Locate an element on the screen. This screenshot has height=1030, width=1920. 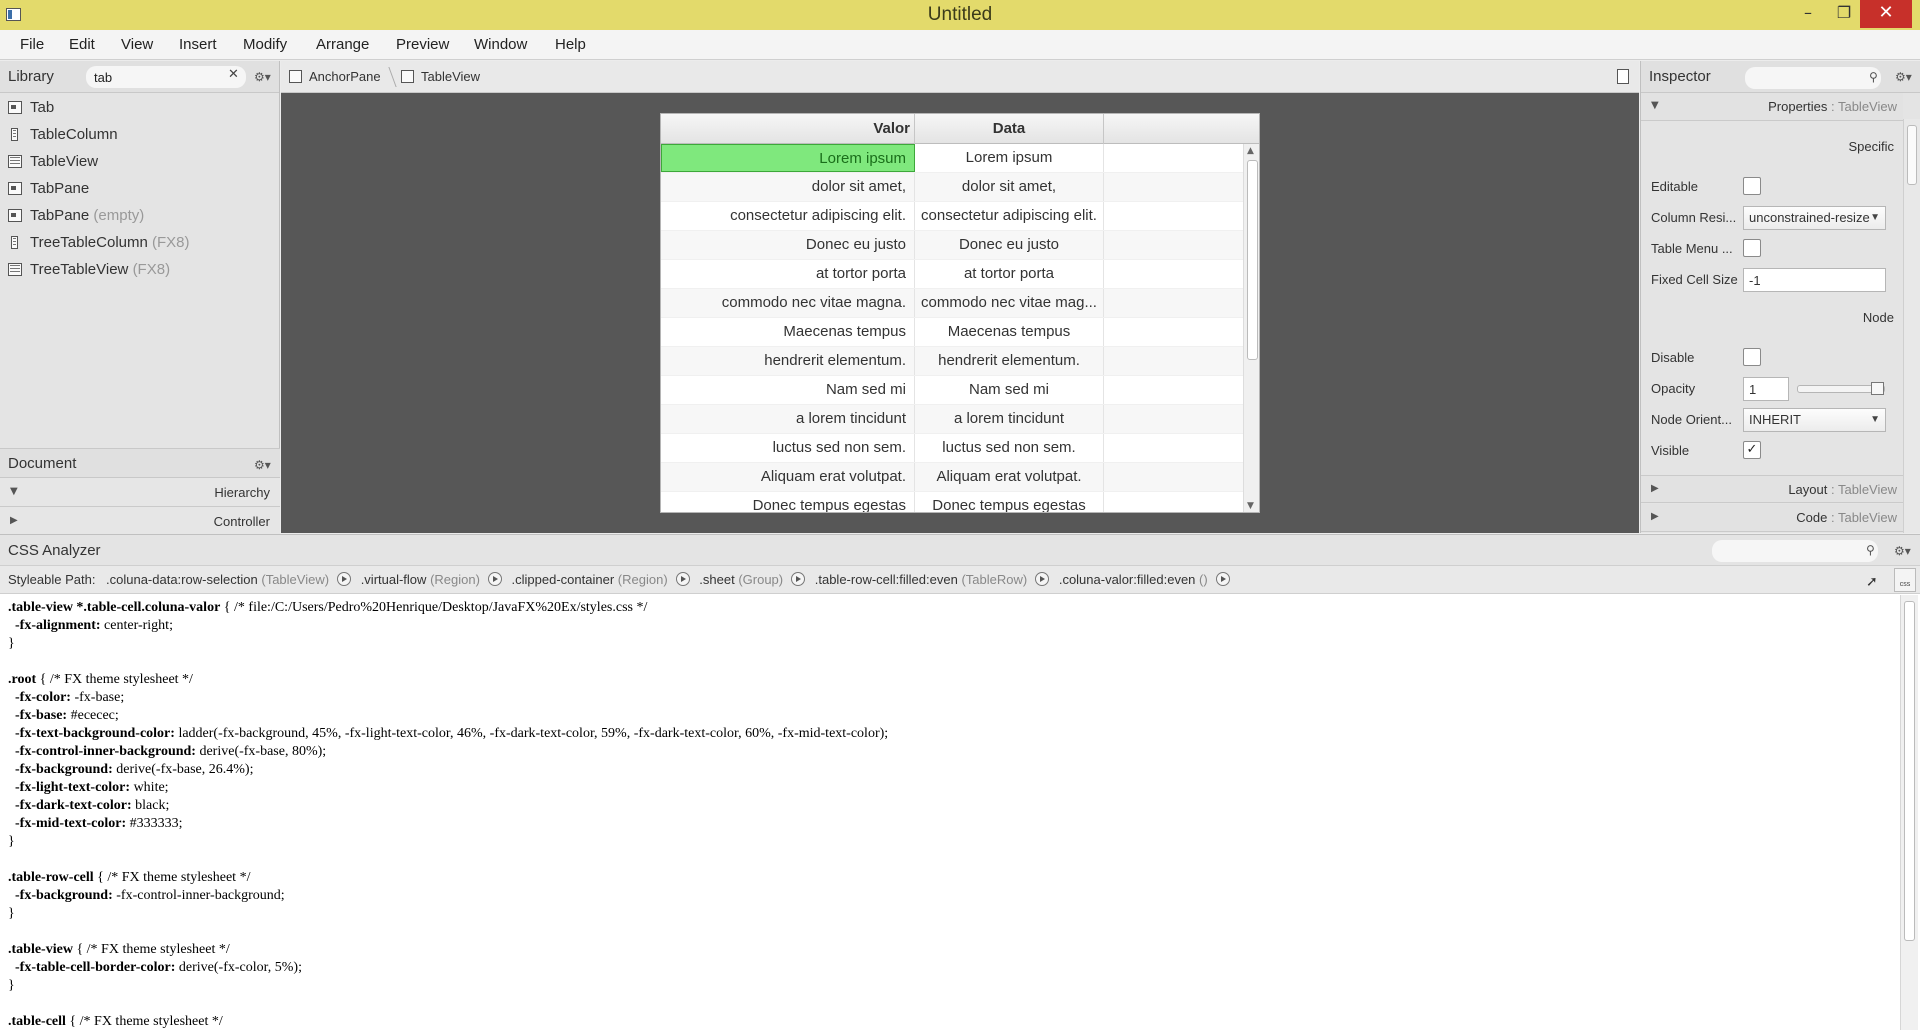
hierarchy-section: ▼ Hierarchy is located at coordinates (140, 492).